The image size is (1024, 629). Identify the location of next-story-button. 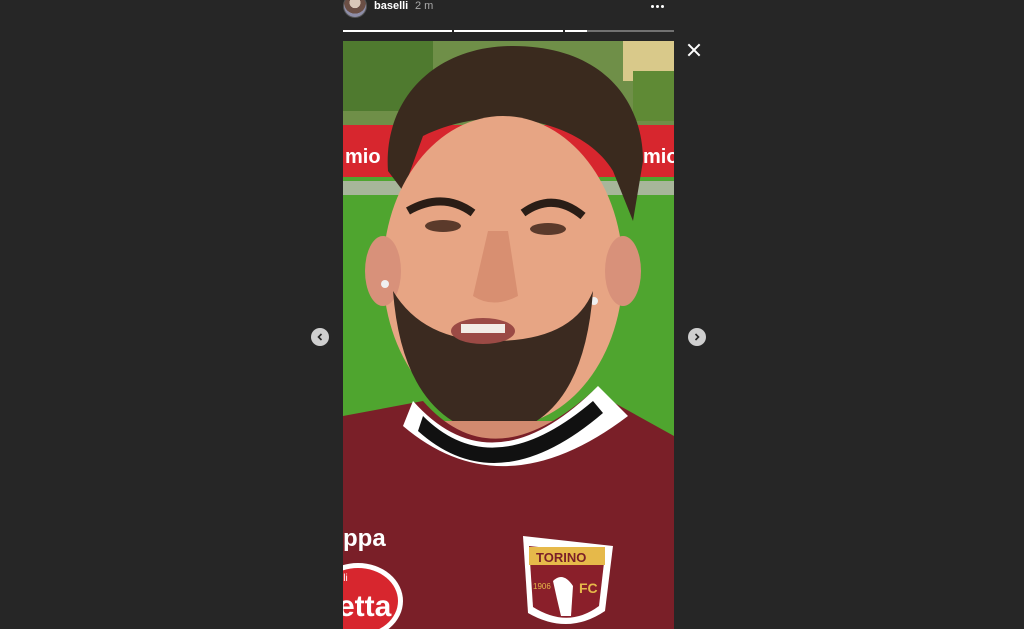
(697, 337).